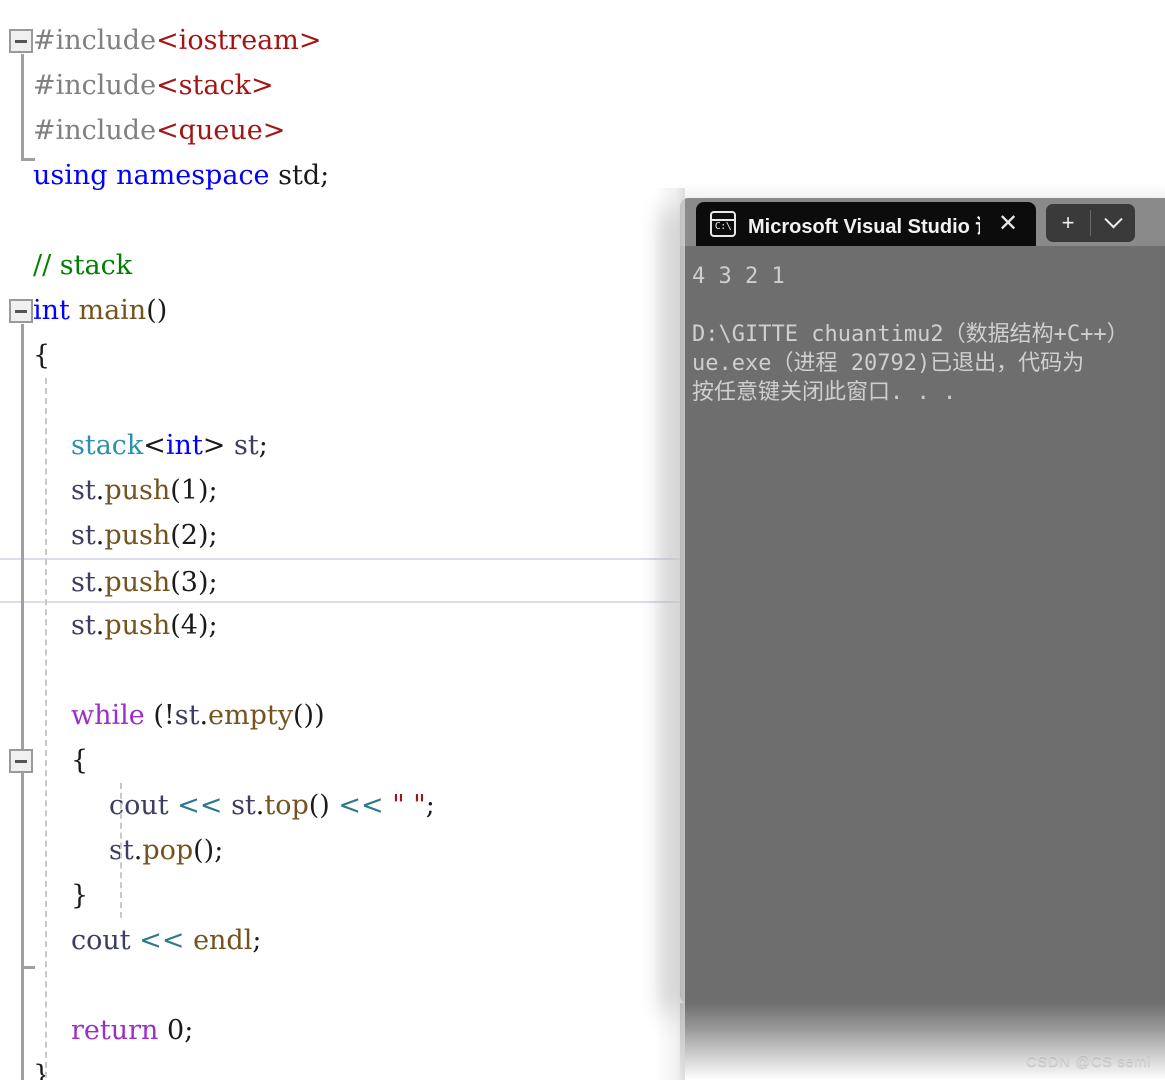 This screenshot has height=1080, width=1165. I want to click on code-token: 0, so click(176, 1030).